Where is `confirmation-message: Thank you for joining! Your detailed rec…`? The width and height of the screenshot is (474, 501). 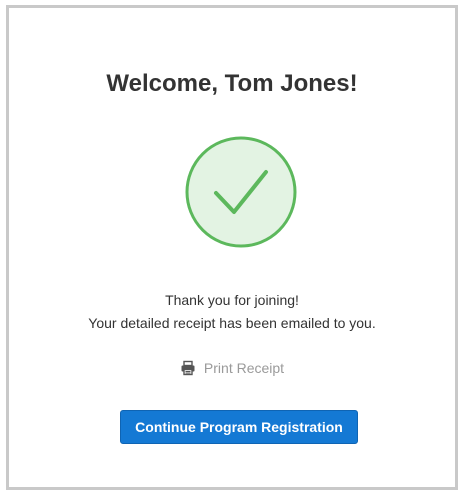 confirmation-message: Thank you for joining! Your detailed rec… is located at coordinates (232, 312).